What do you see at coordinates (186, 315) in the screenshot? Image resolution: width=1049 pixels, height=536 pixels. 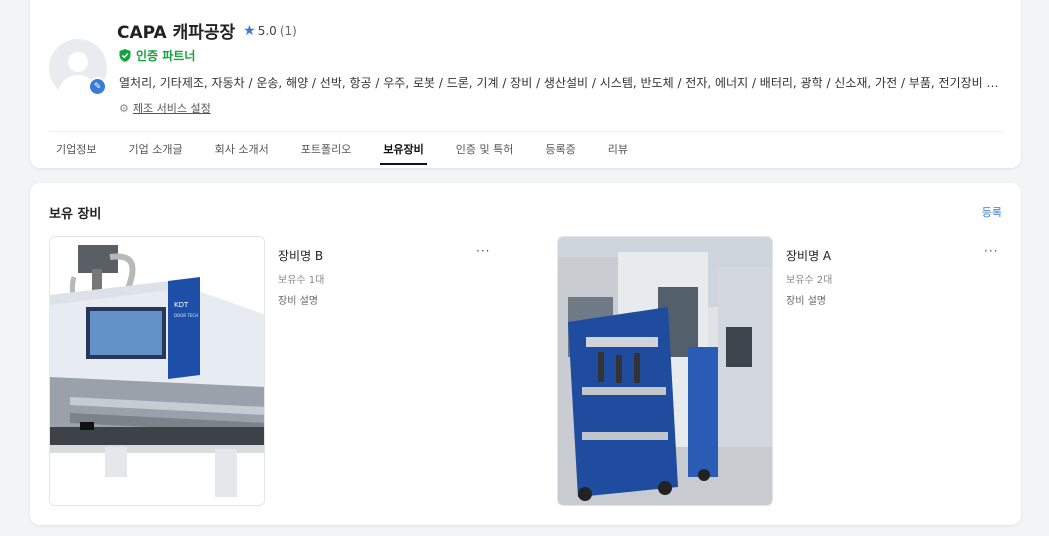 I see `svg-text: DOOR TECH` at bounding box center [186, 315].